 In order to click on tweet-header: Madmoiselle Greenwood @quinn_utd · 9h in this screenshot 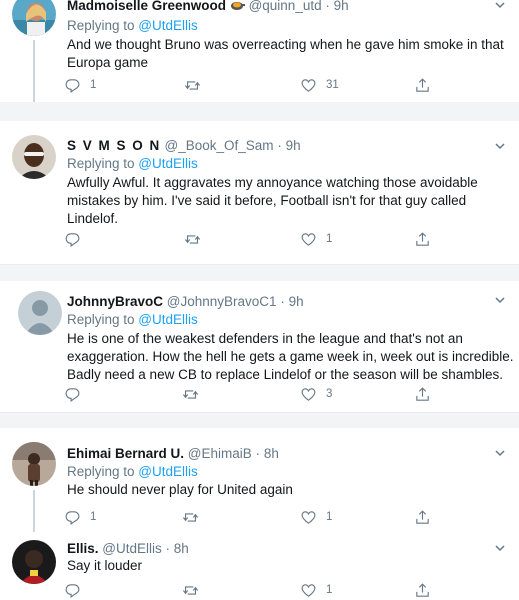, I will do `click(208, 8)`.